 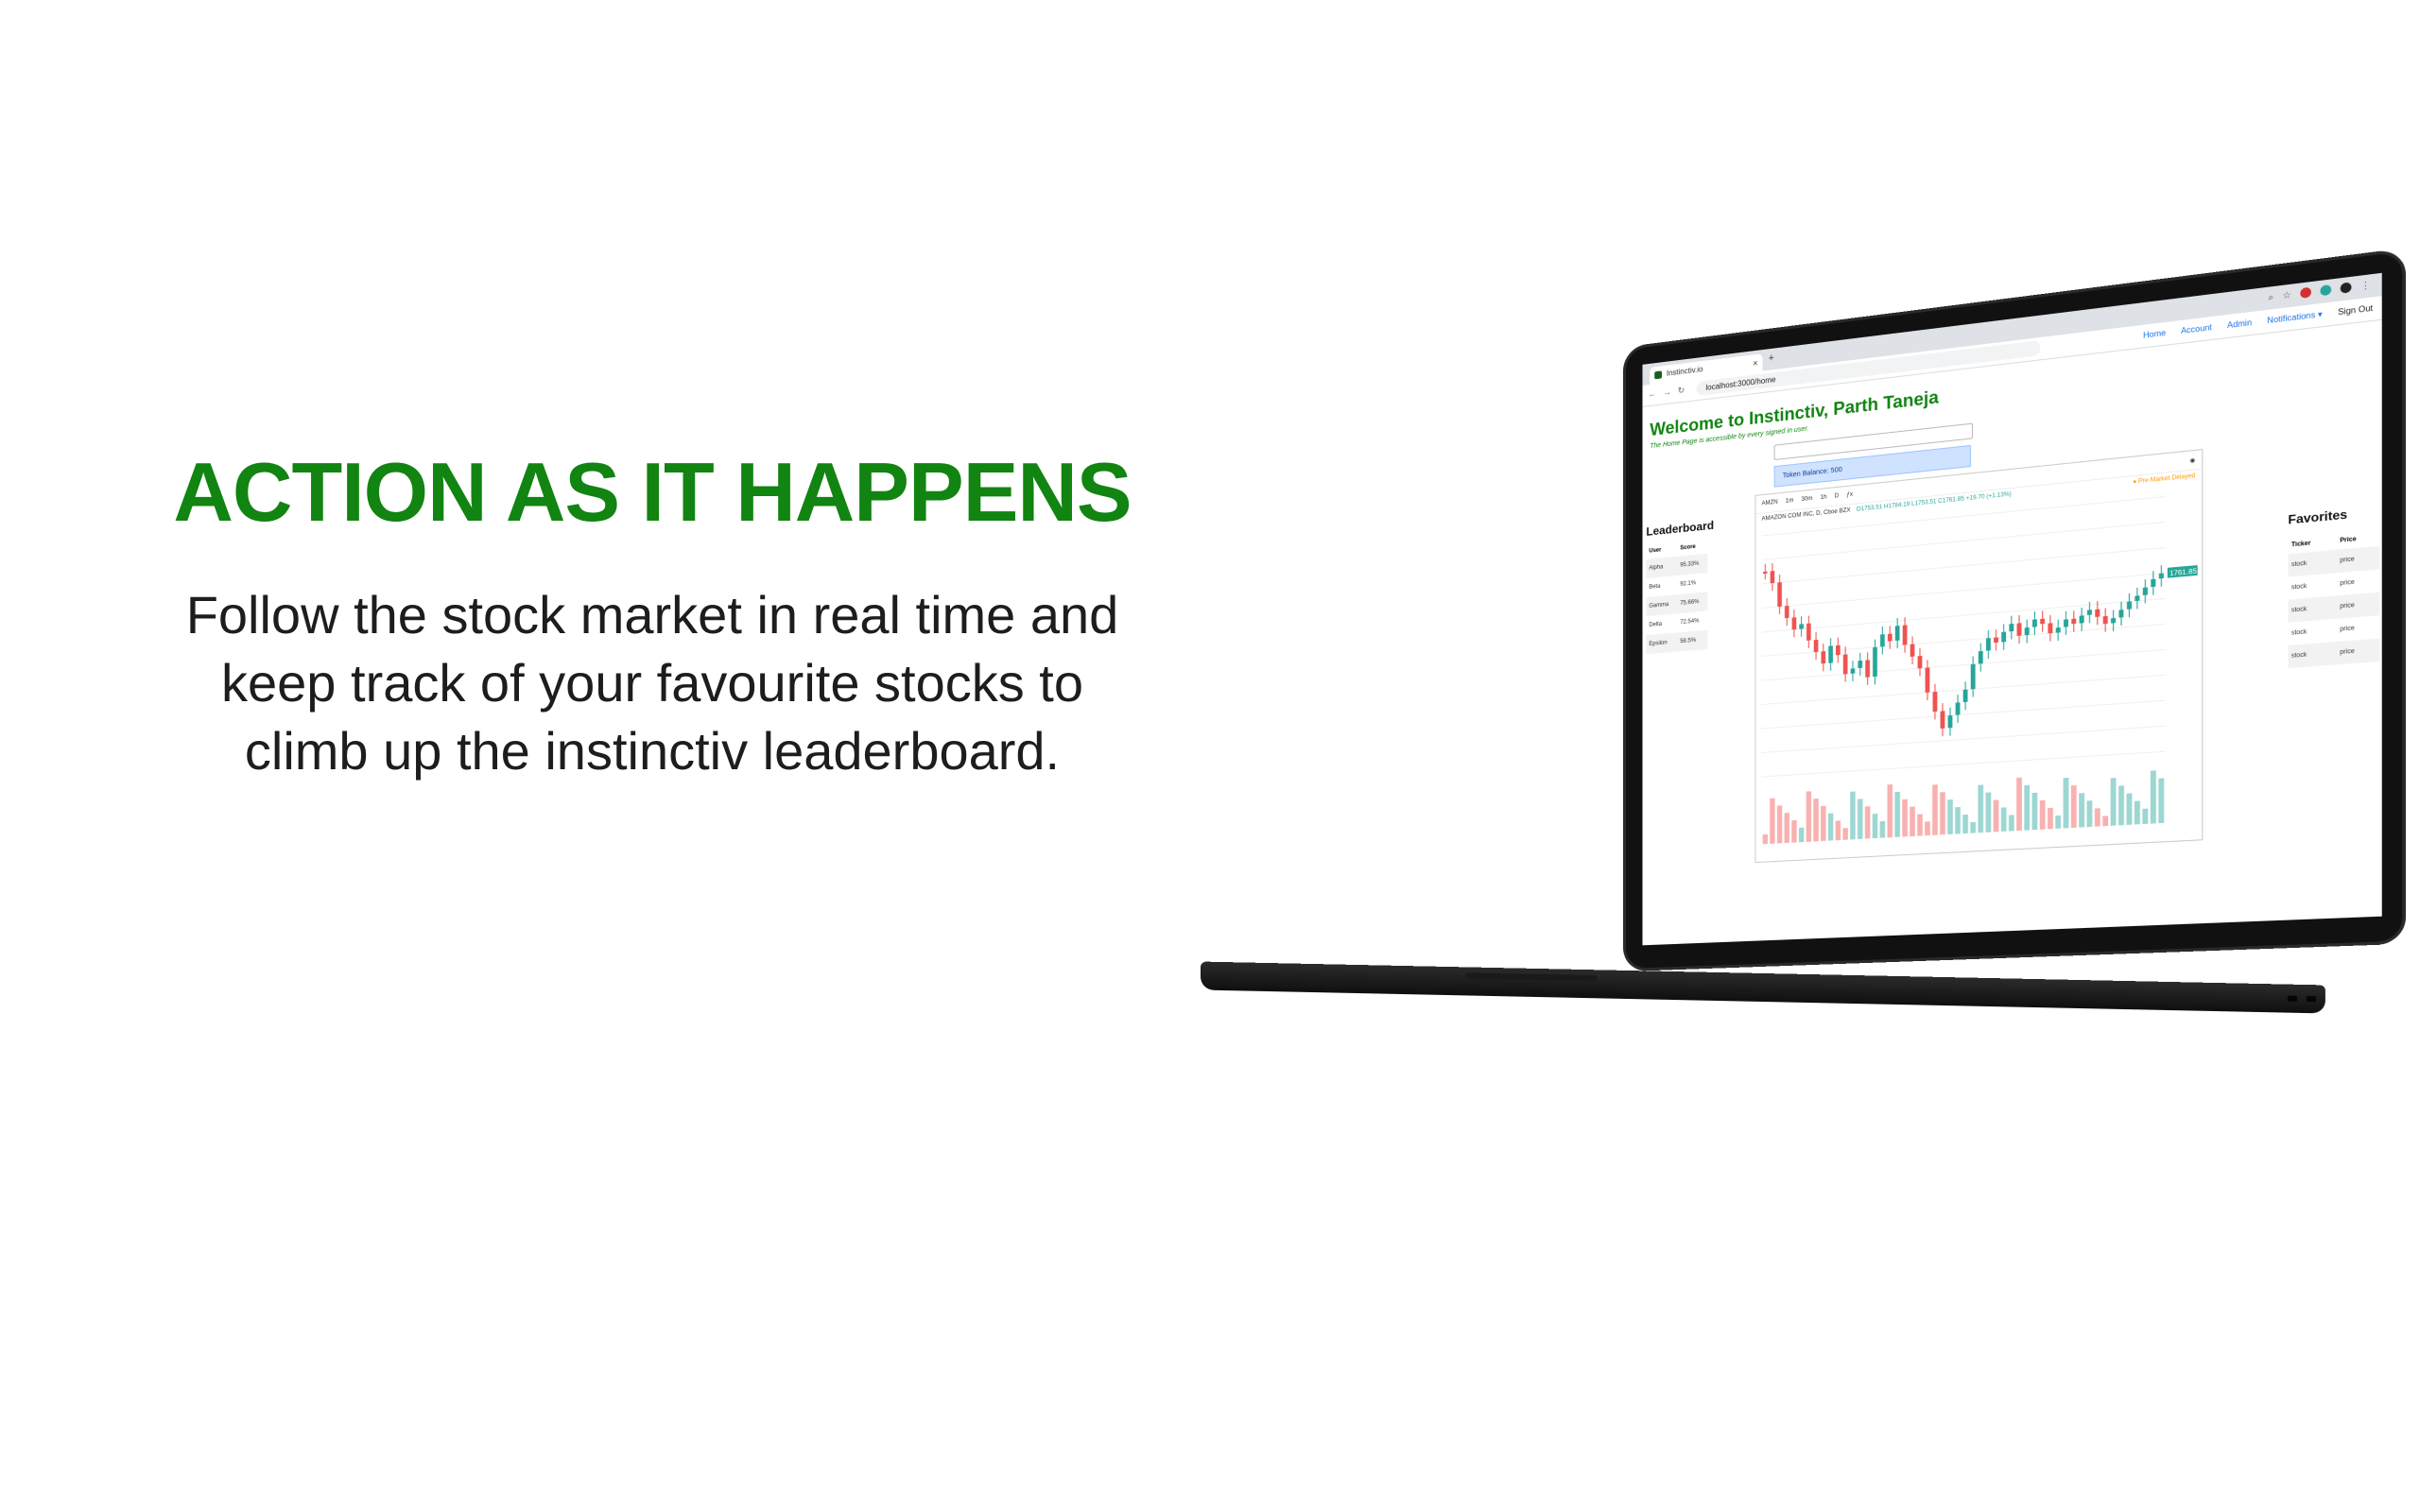 I want to click on candlestick-chart: 1761.85, so click(x=1978, y=672).